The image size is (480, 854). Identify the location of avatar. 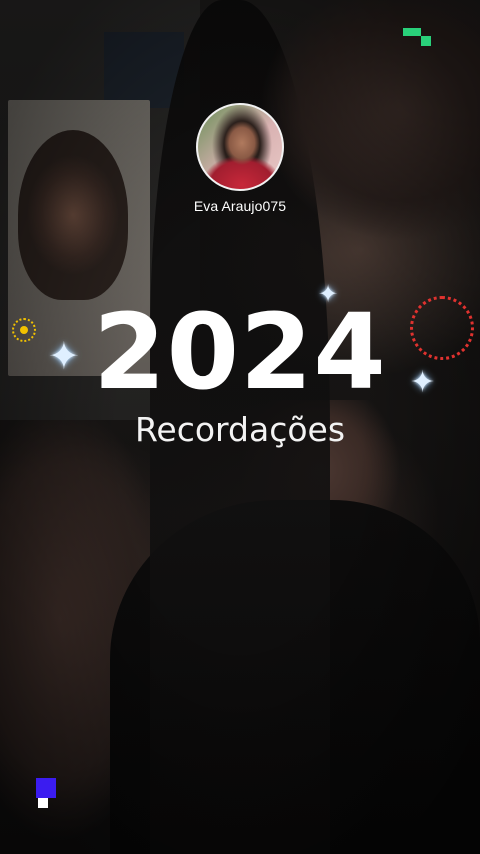
(240, 147).